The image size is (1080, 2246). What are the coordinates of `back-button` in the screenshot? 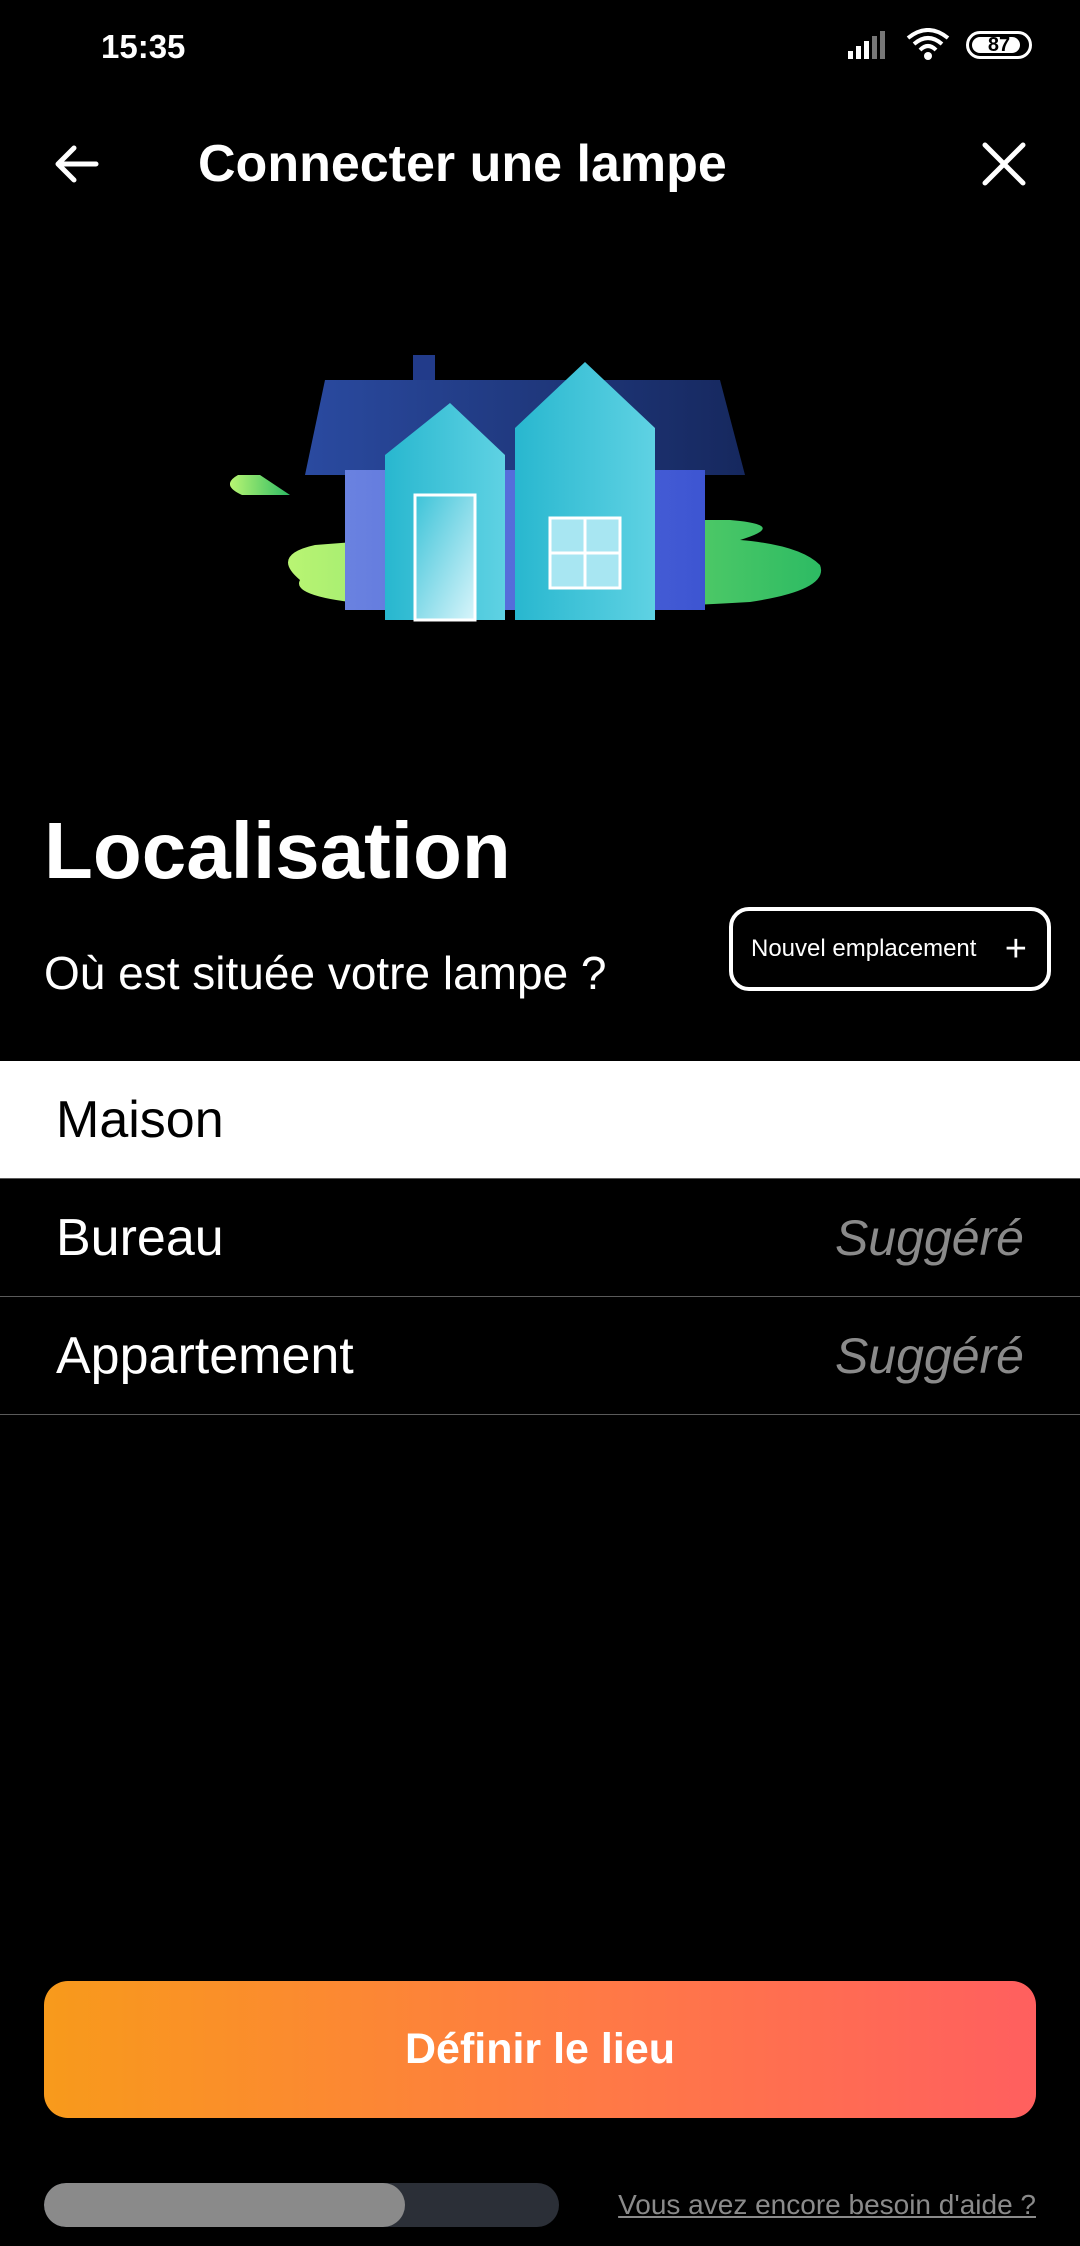 It's located at (76, 164).